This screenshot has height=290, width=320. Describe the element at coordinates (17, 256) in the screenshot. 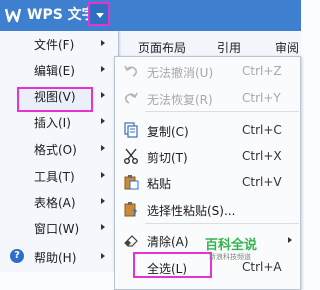

I see `help-icon: ?` at that location.